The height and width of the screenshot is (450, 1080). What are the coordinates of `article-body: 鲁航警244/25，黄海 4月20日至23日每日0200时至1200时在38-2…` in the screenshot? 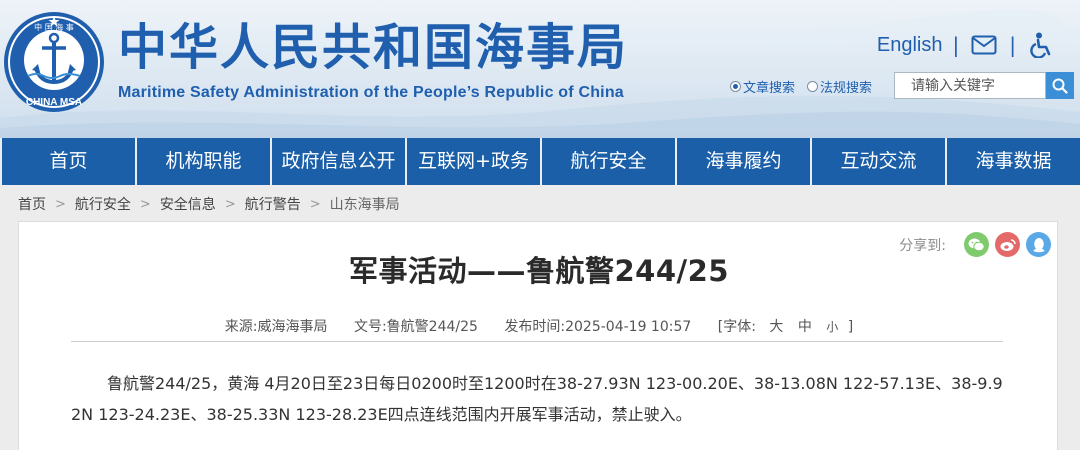 It's located at (537, 399).